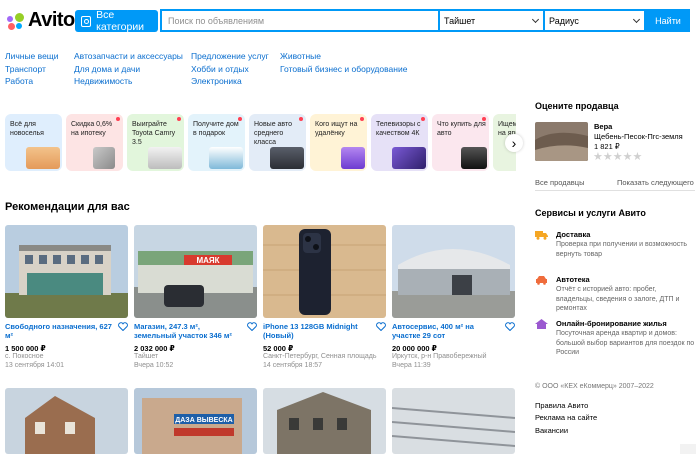  I want to click on story-text: Кого ищут на удалёнку, so click(336, 129).